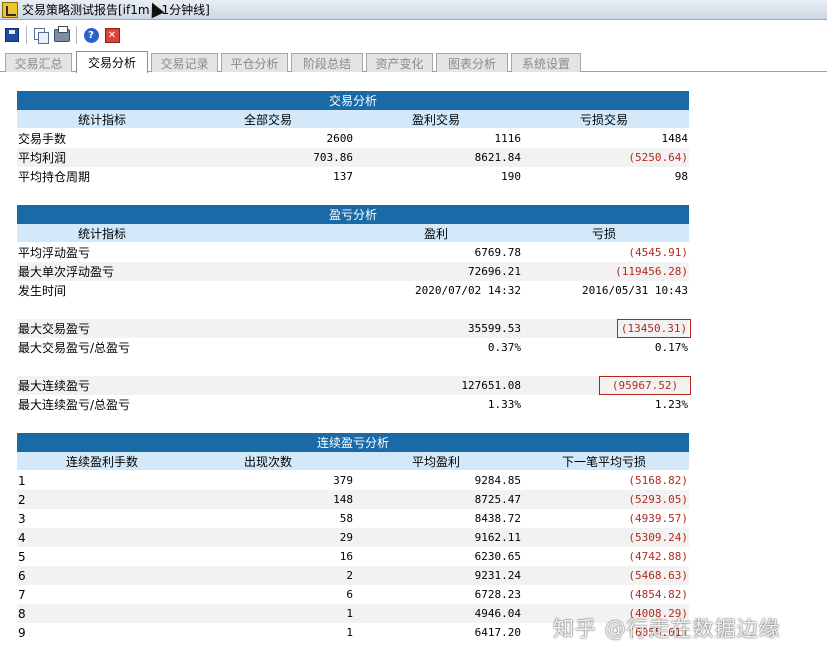 Image resolution: width=827 pixels, height=660 pixels. Describe the element at coordinates (22, 537) in the screenshot. I see `streak-count: 4` at that location.